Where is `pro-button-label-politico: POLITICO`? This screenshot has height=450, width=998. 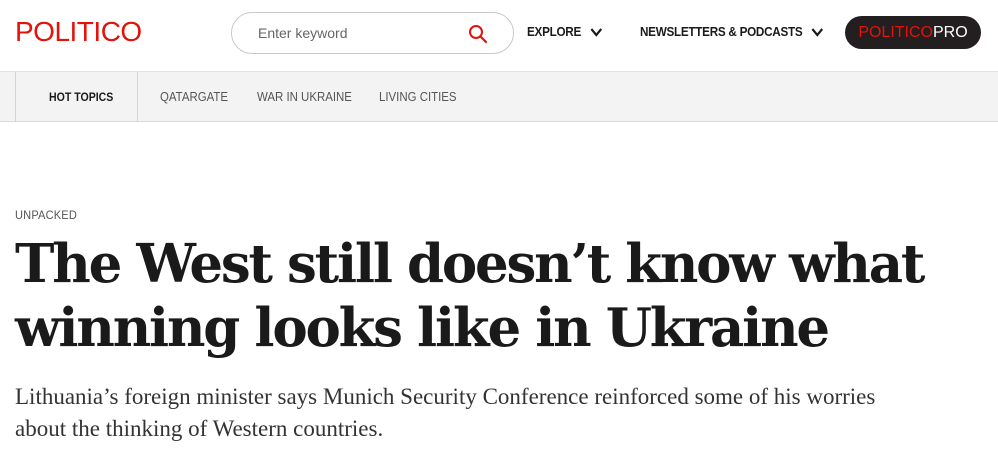 pro-button-label-politico: POLITICO is located at coordinates (895, 32).